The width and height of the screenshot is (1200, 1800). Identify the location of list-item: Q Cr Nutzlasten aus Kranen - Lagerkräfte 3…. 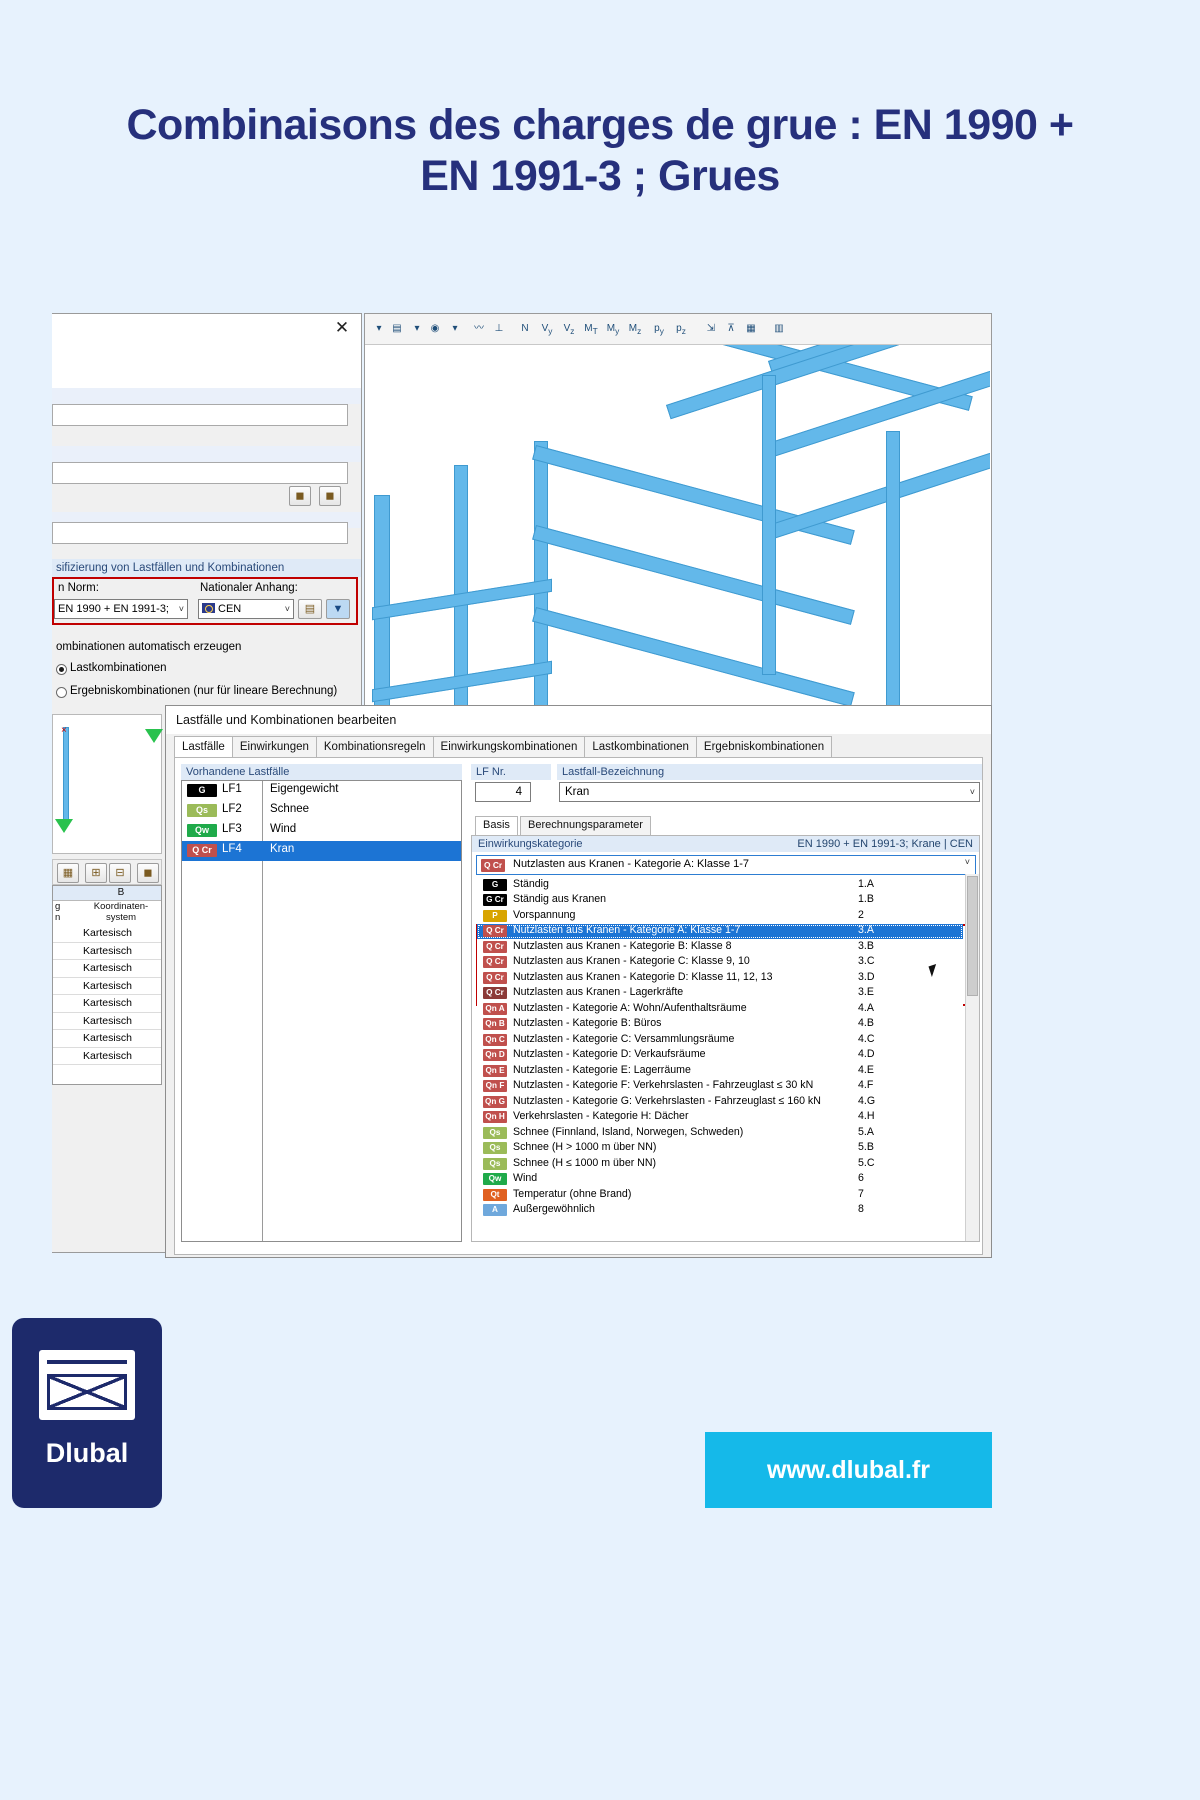
(720, 994).